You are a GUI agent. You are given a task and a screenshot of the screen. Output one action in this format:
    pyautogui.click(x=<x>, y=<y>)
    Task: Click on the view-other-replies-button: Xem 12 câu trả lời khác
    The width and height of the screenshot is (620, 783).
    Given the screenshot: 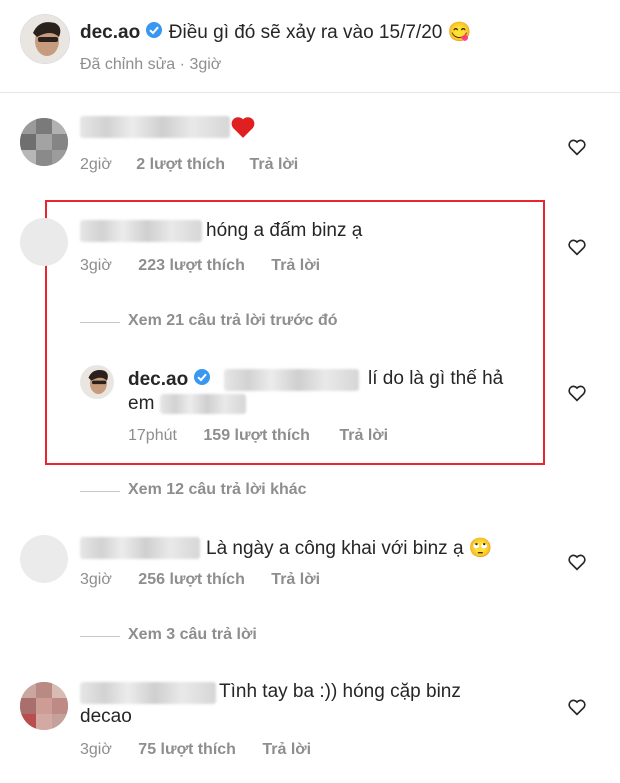 What is the action you would take?
    pyautogui.click(x=217, y=490)
    